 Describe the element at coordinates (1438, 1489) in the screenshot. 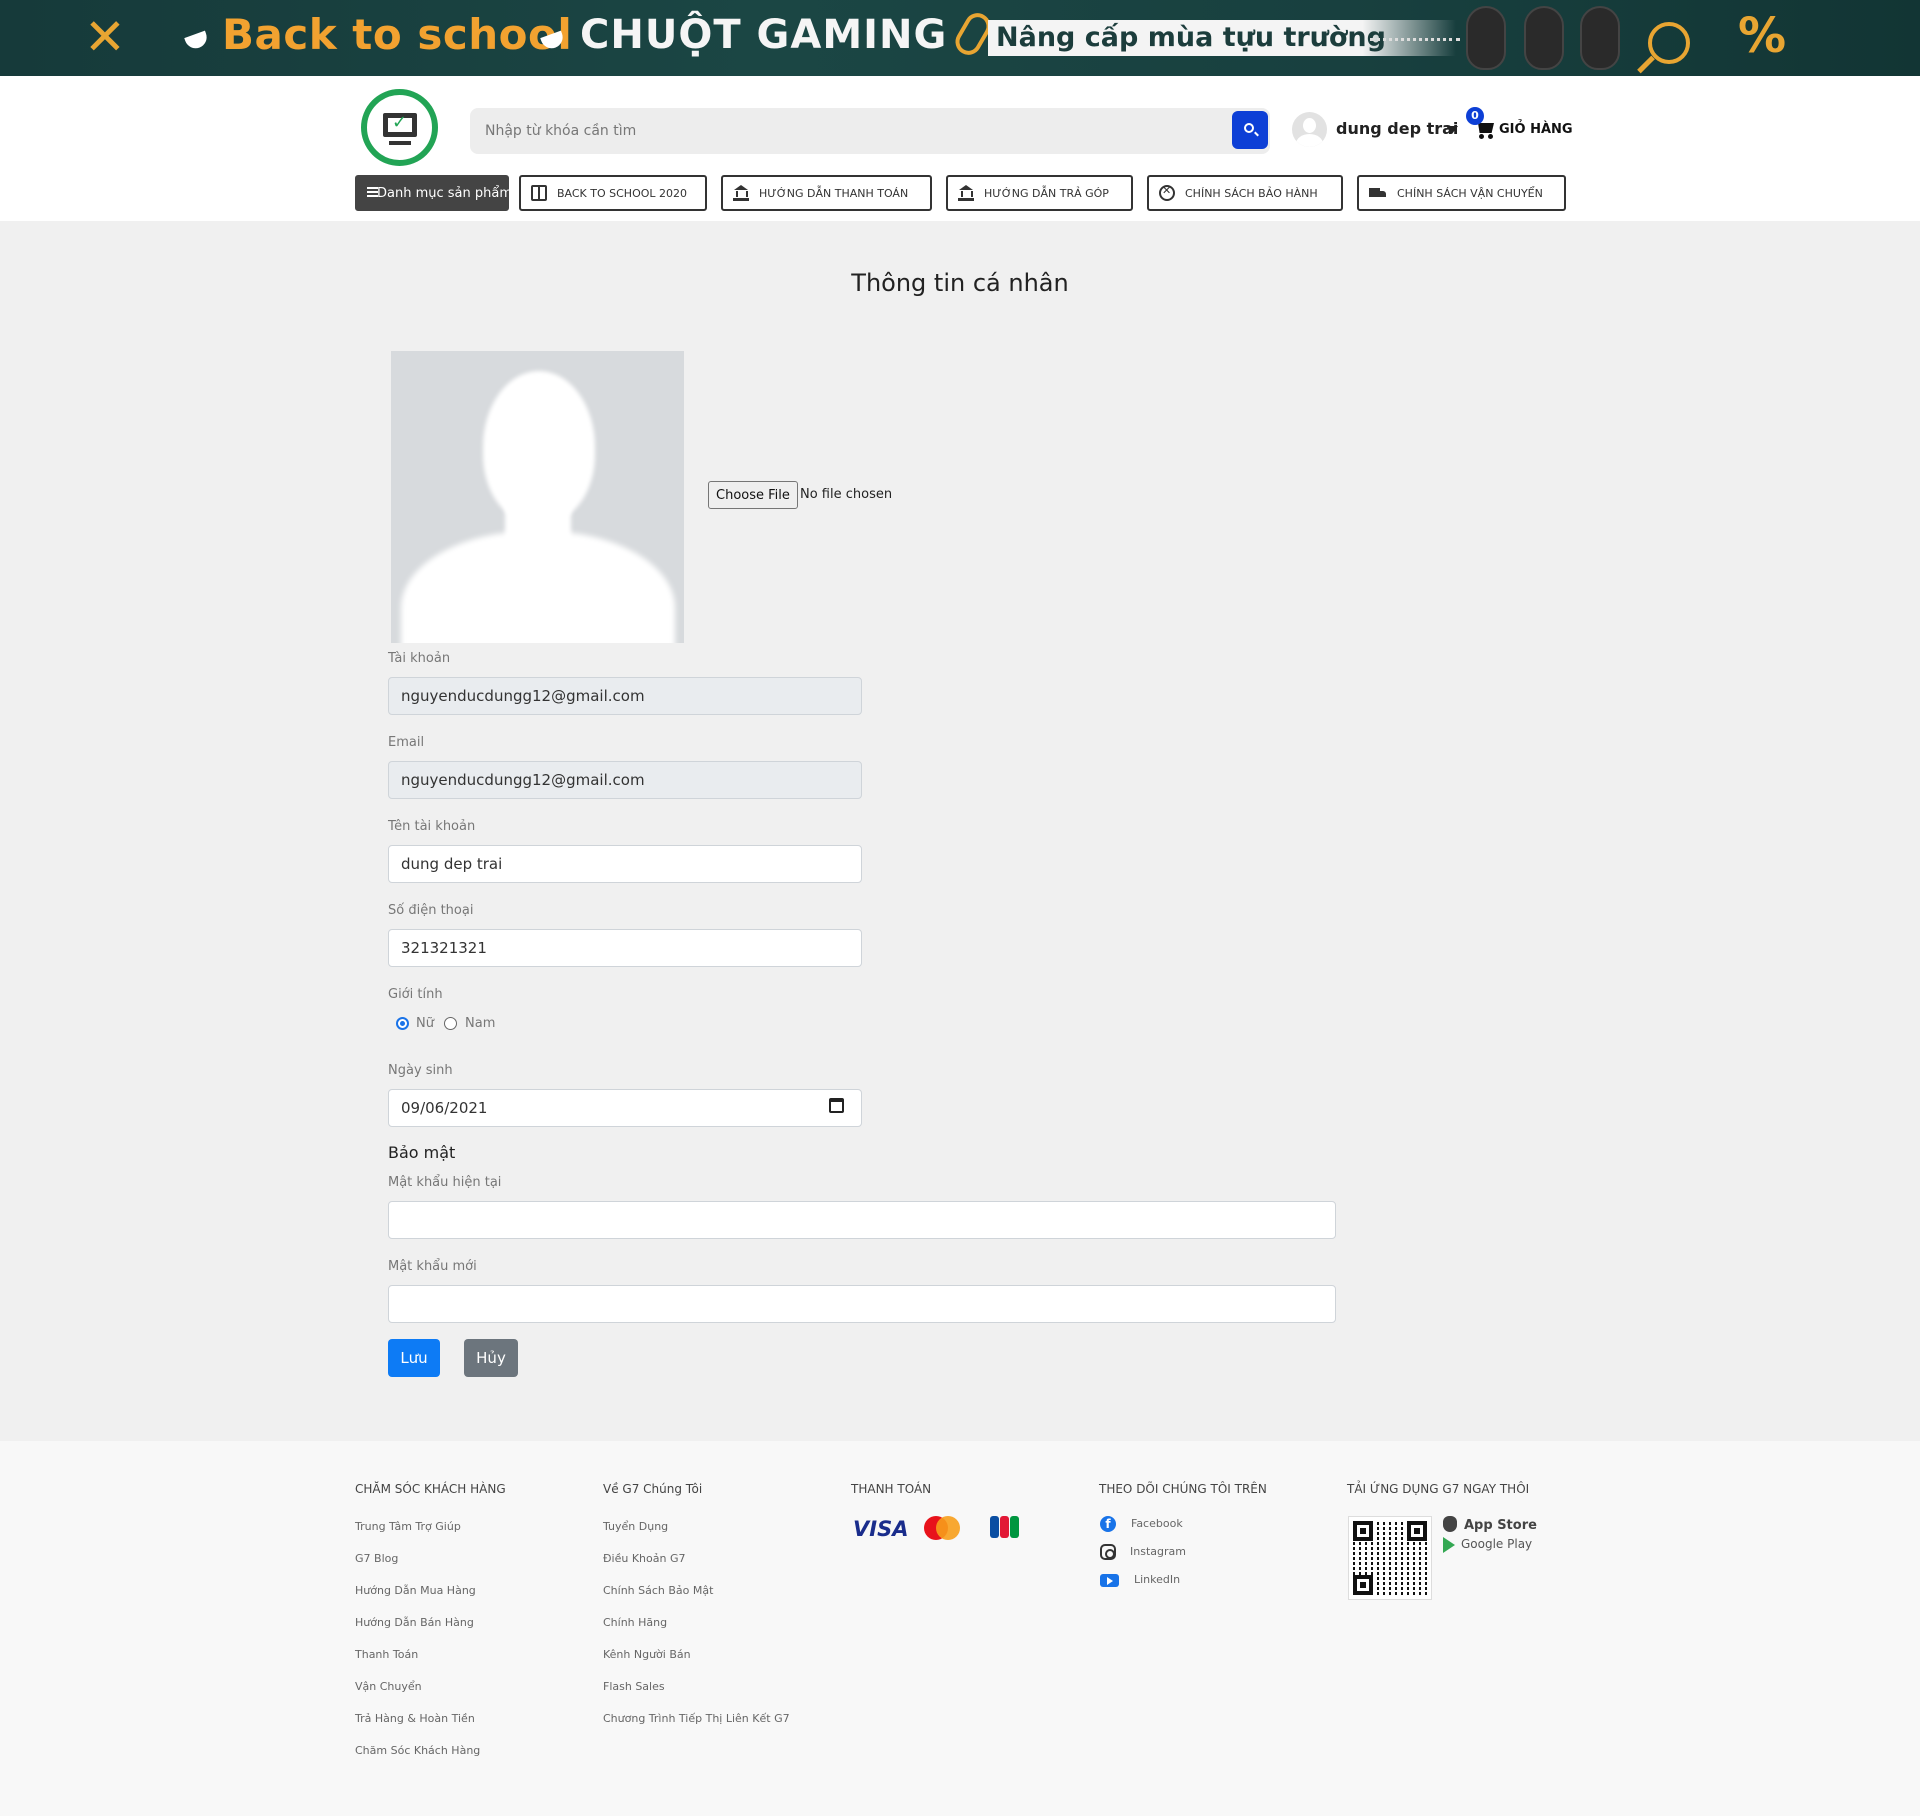

I see `footer-app-title: TẢI ỨNG DỤNG G7 NGAY THÔI` at that location.